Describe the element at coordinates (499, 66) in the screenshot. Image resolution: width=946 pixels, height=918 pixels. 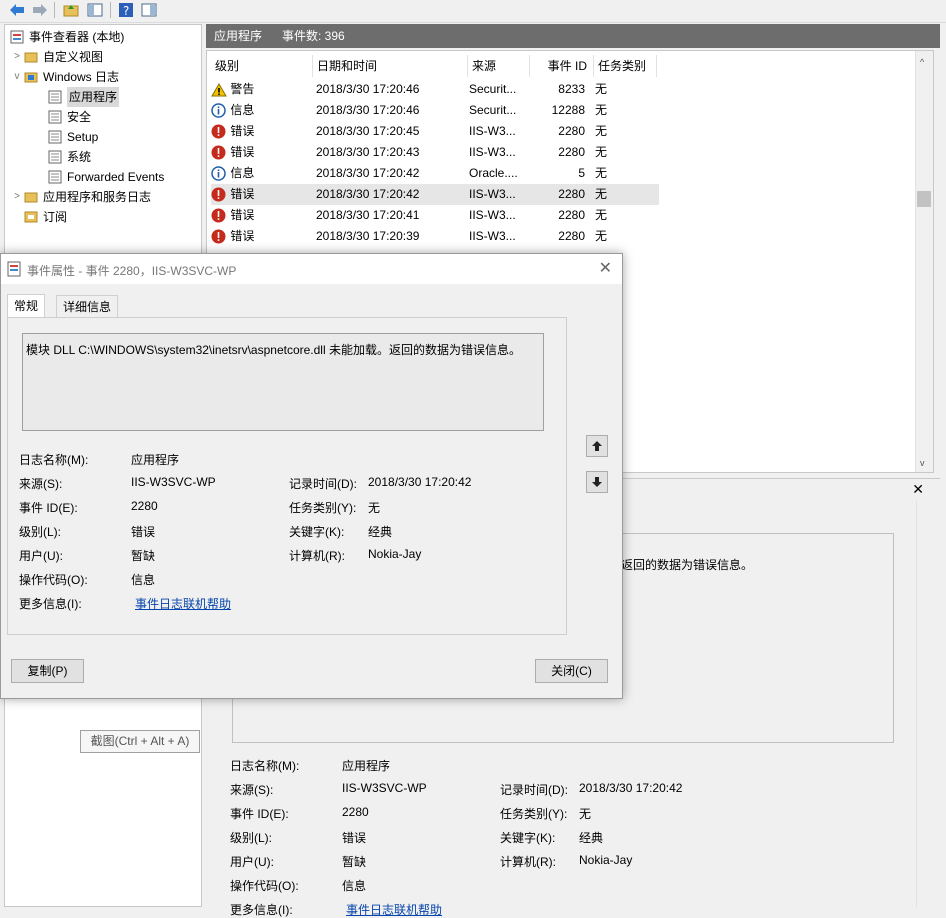
I see `column-header-source: 来源` at that location.